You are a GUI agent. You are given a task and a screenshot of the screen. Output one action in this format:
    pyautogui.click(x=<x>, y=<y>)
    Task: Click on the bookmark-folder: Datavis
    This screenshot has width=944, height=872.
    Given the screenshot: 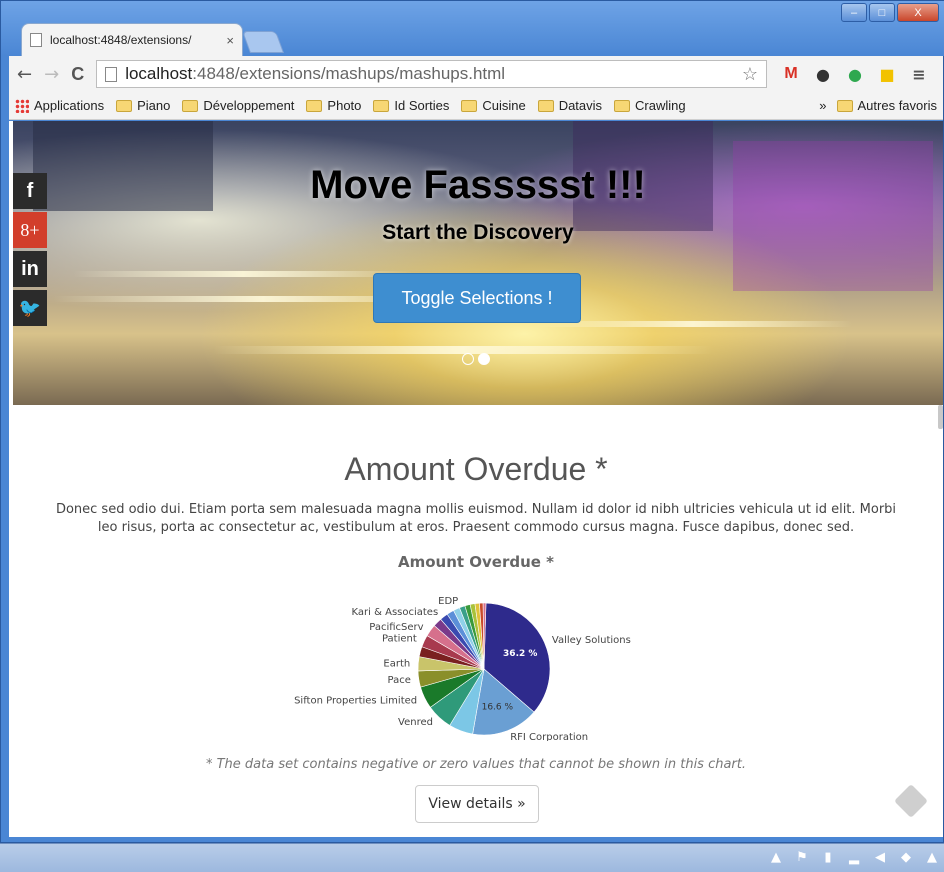 What is the action you would take?
    pyautogui.click(x=570, y=105)
    